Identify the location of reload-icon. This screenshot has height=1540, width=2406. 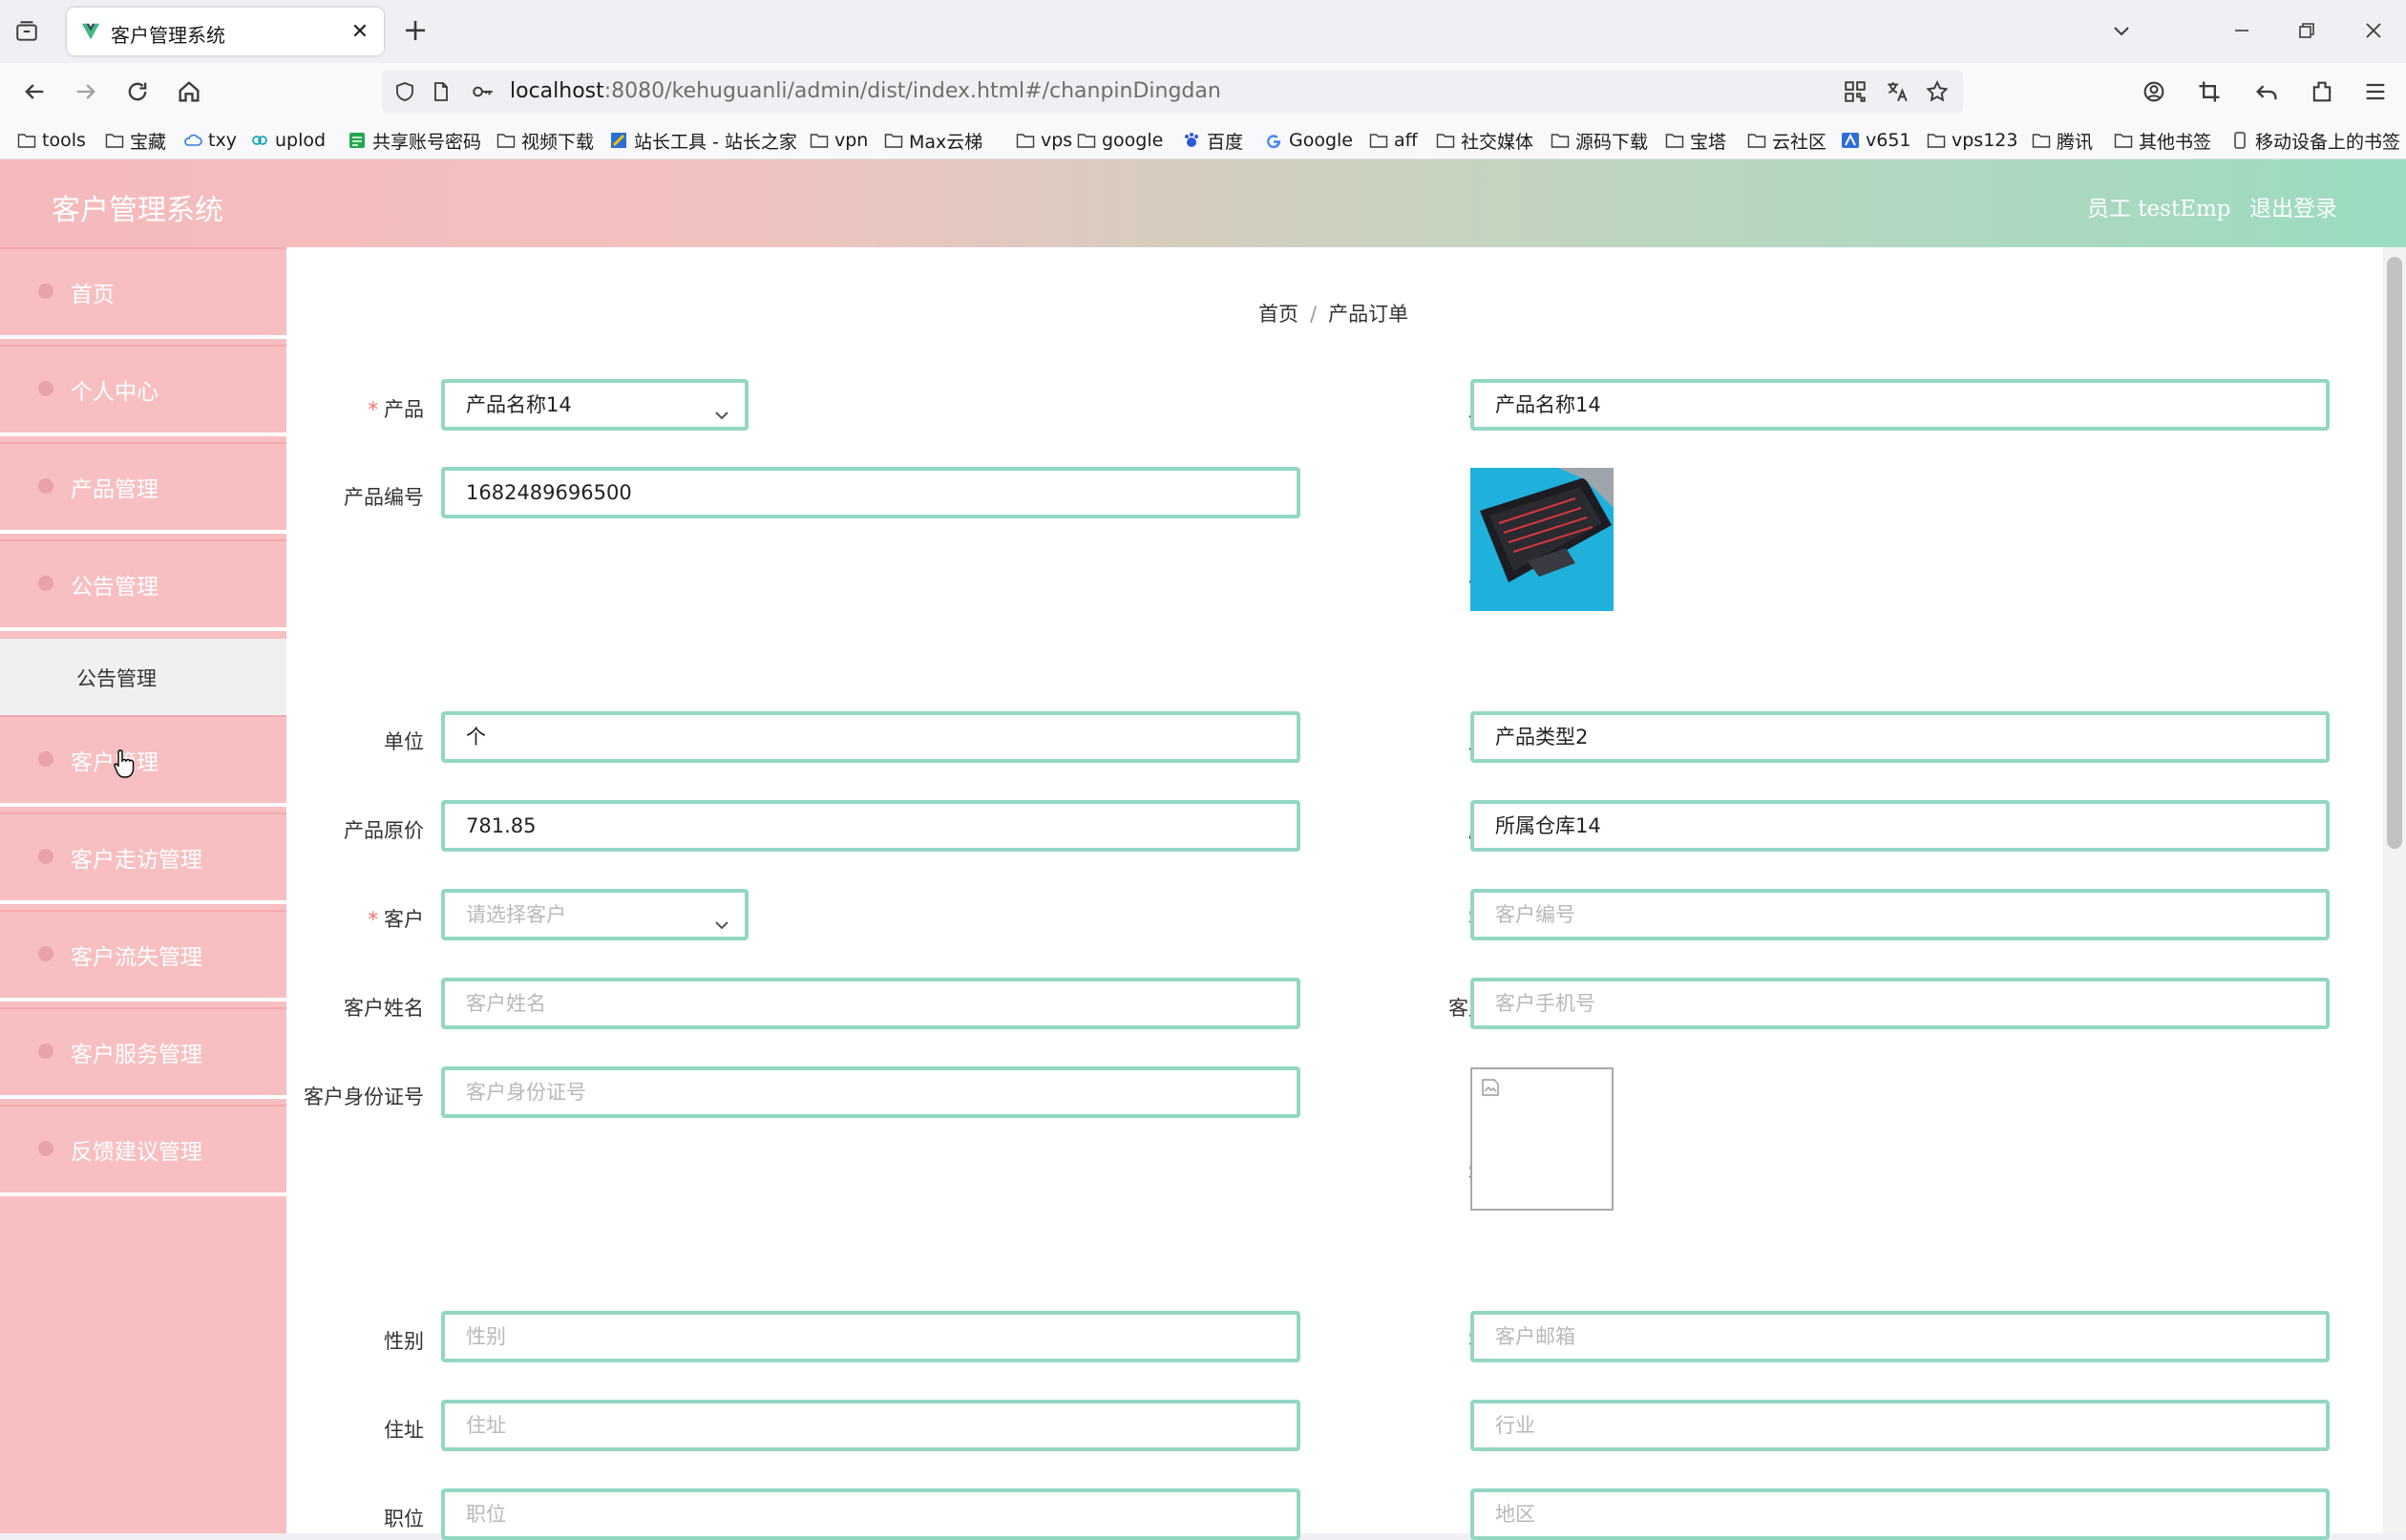
(137, 91).